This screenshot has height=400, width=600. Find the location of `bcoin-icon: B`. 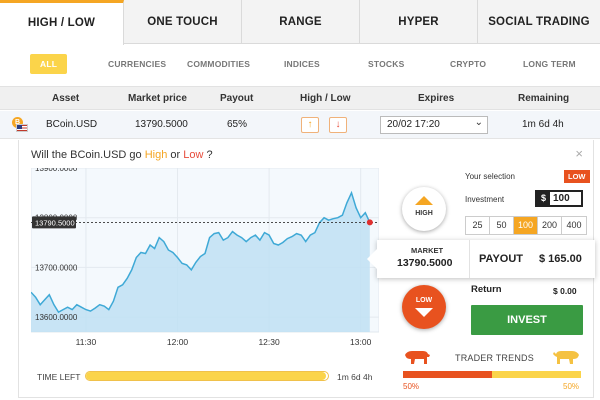

bcoin-icon: B is located at coordinates (20, 125).